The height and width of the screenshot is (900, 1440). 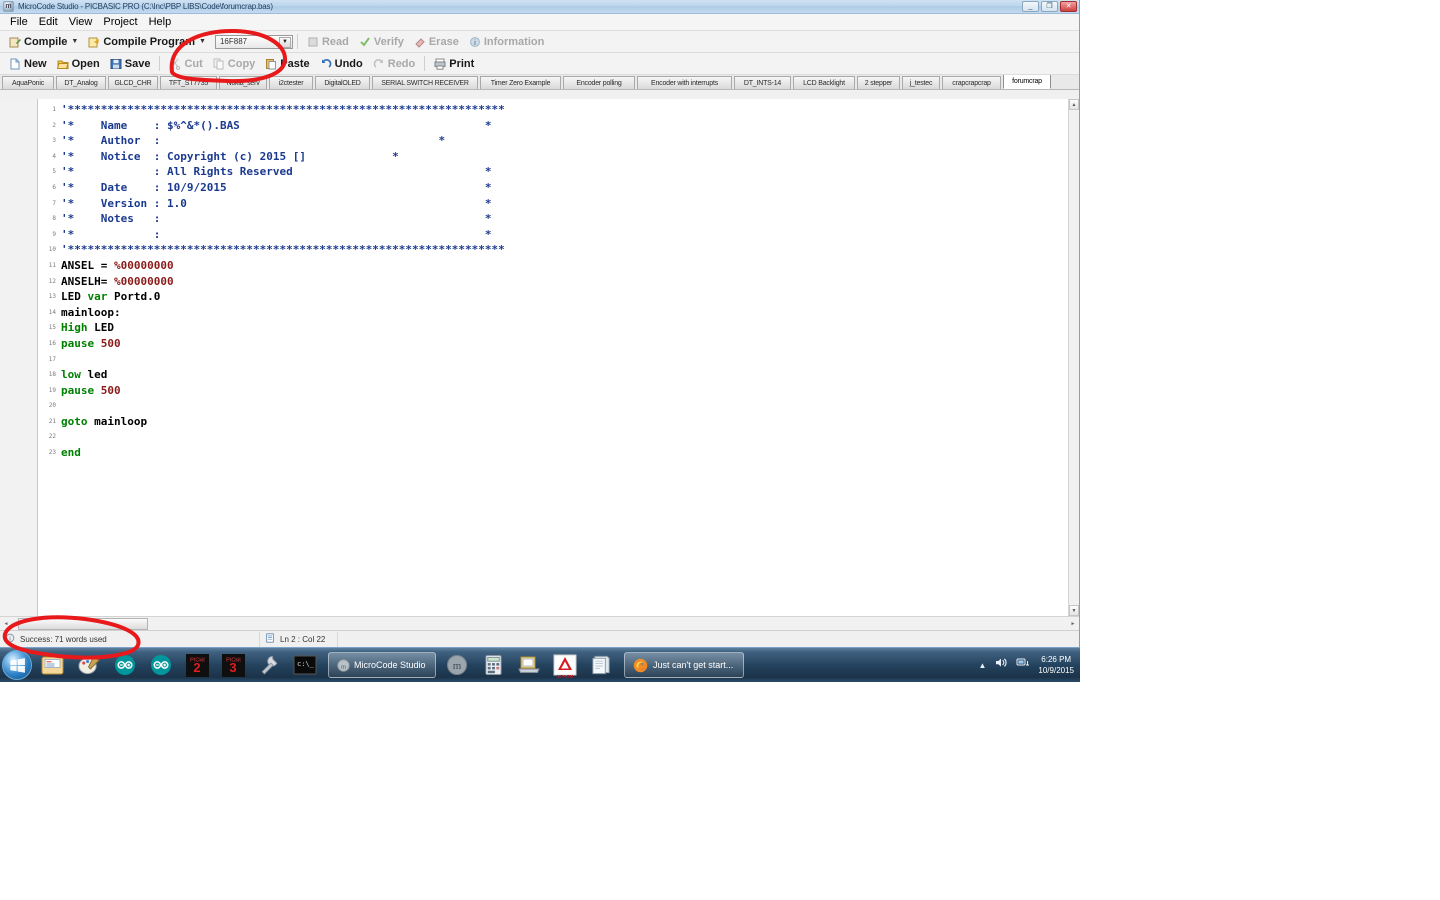 I want to click on device-selector: 16F887 ▼, so click(x=253, y=41).